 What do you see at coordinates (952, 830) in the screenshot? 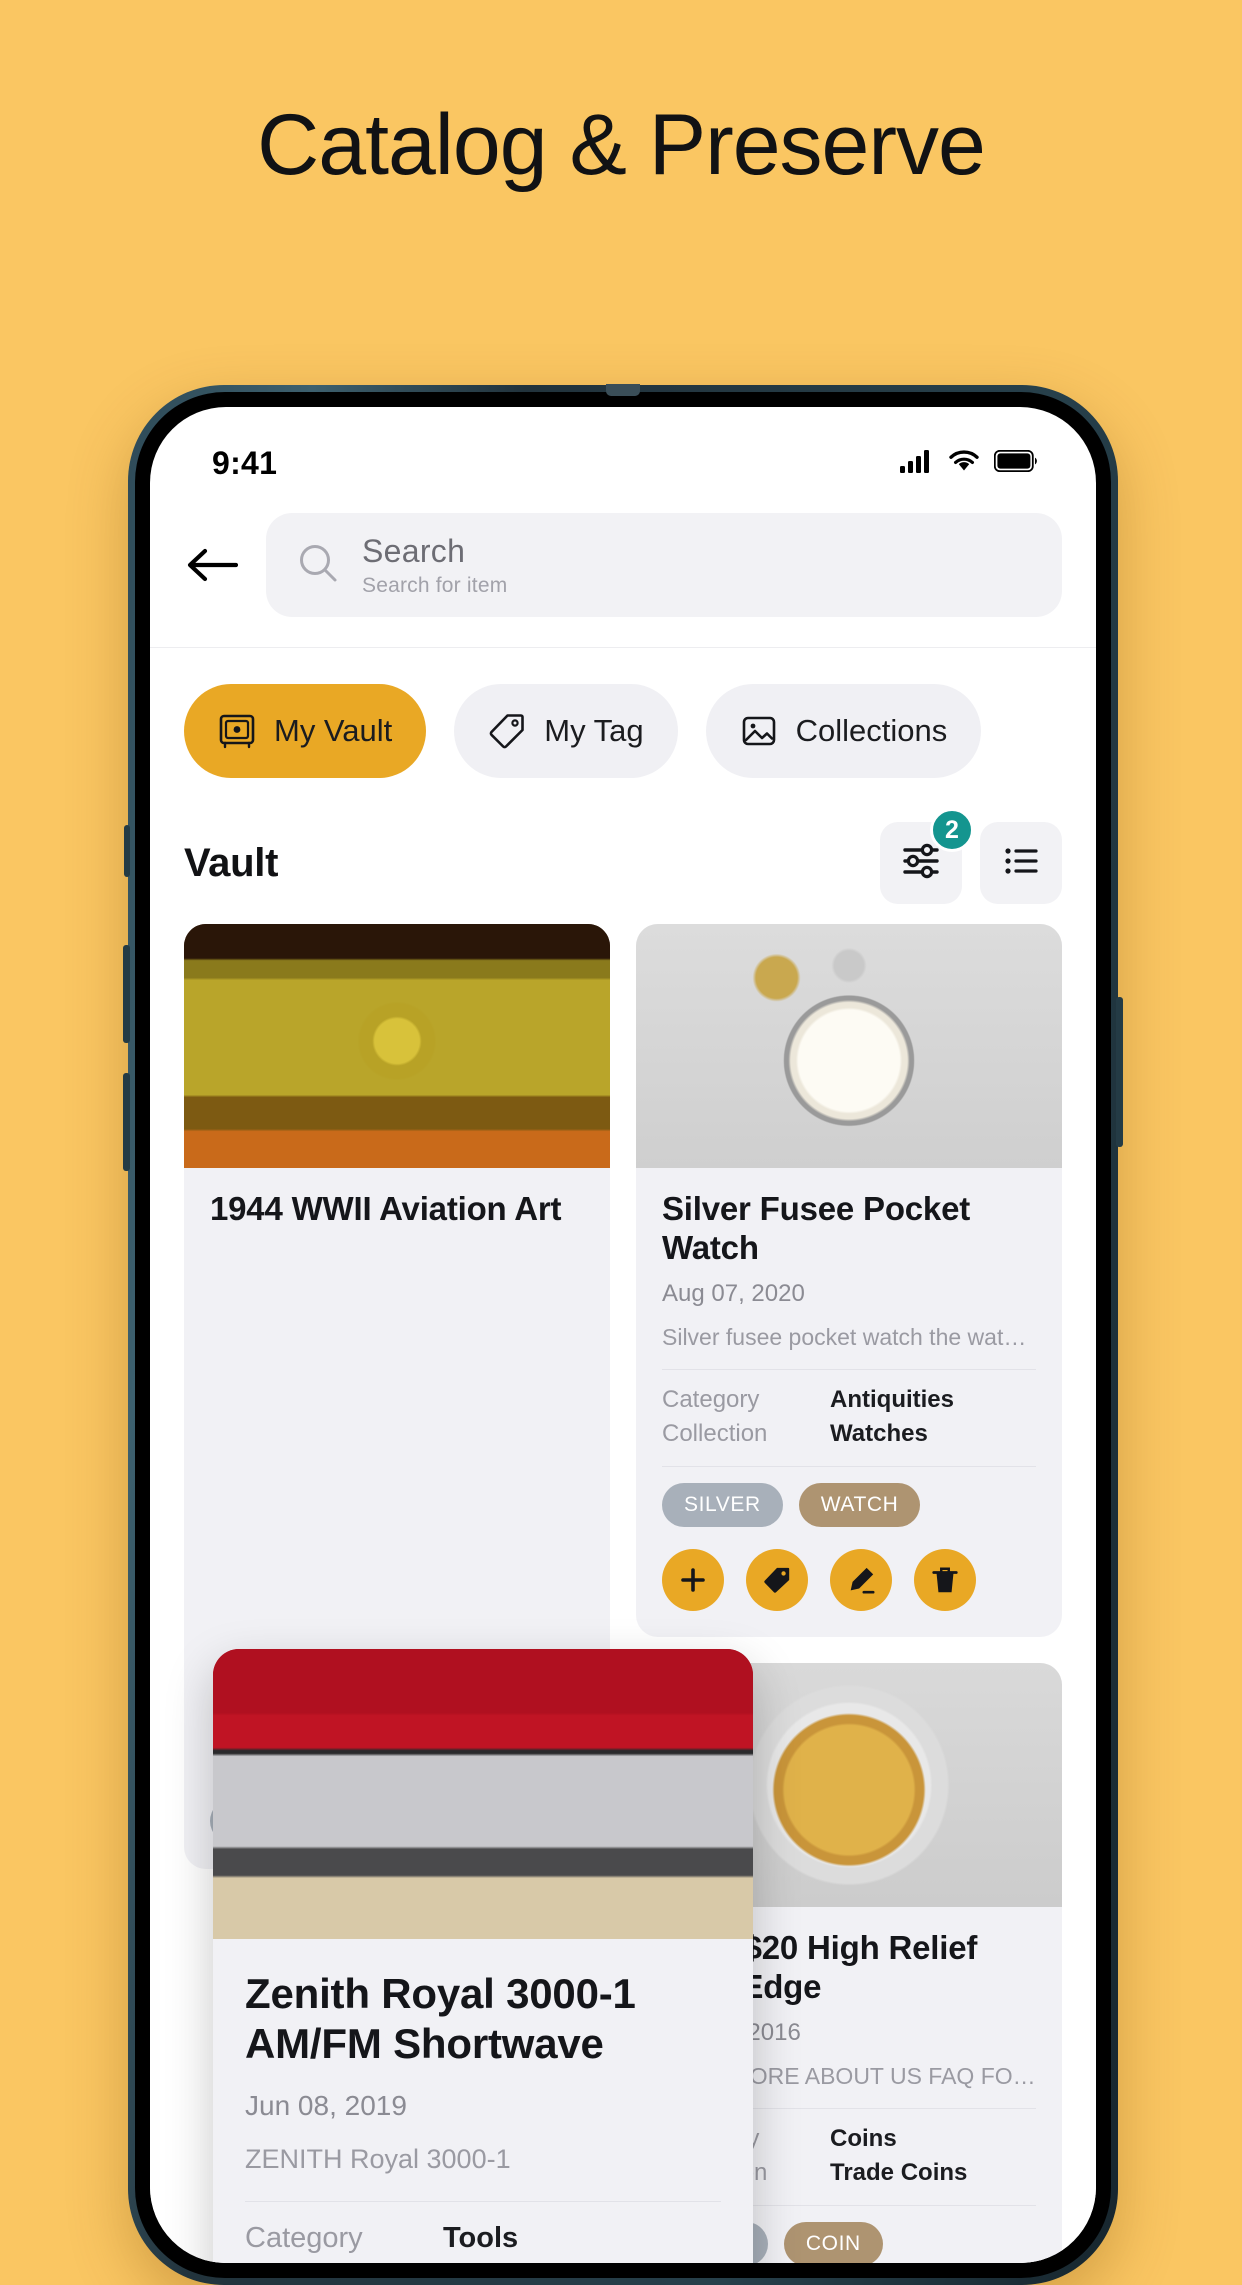
I see `filter-count-badge: 2` at bounding box center [952, 830].